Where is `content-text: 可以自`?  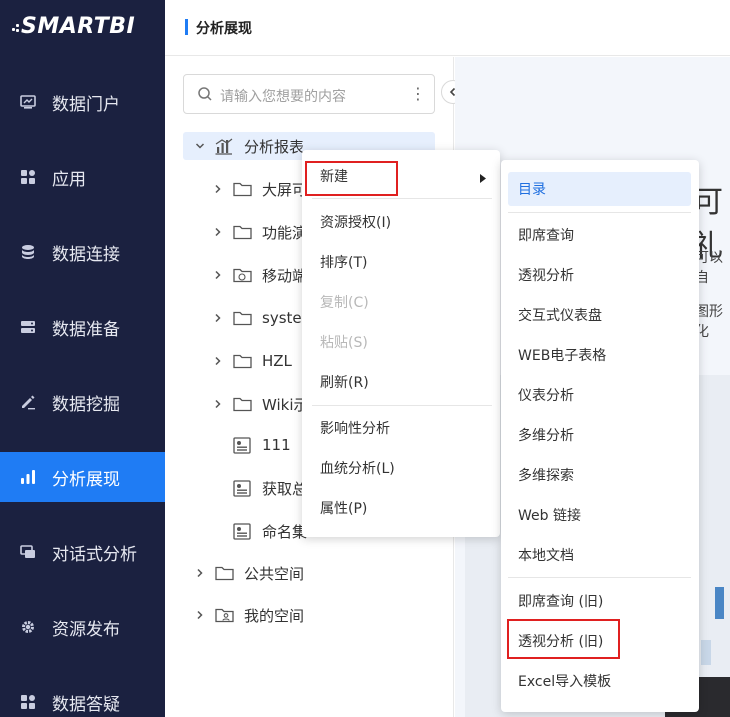
content-text: 可以自 is located at coordinates (709, 268).